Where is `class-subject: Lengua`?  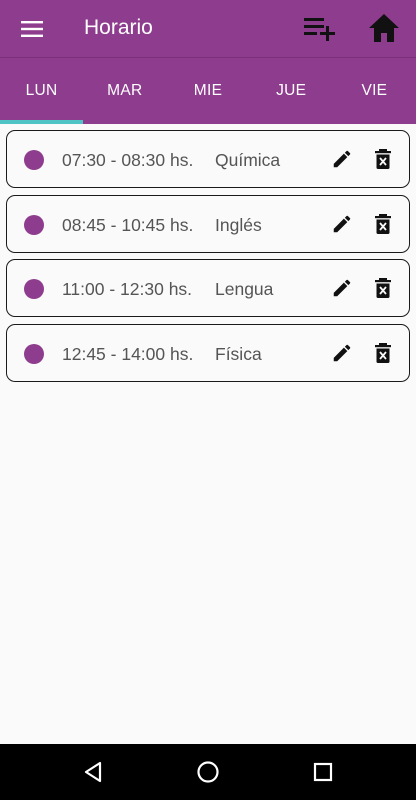
class-subject: Lengua is located at coordinates (244, 289).